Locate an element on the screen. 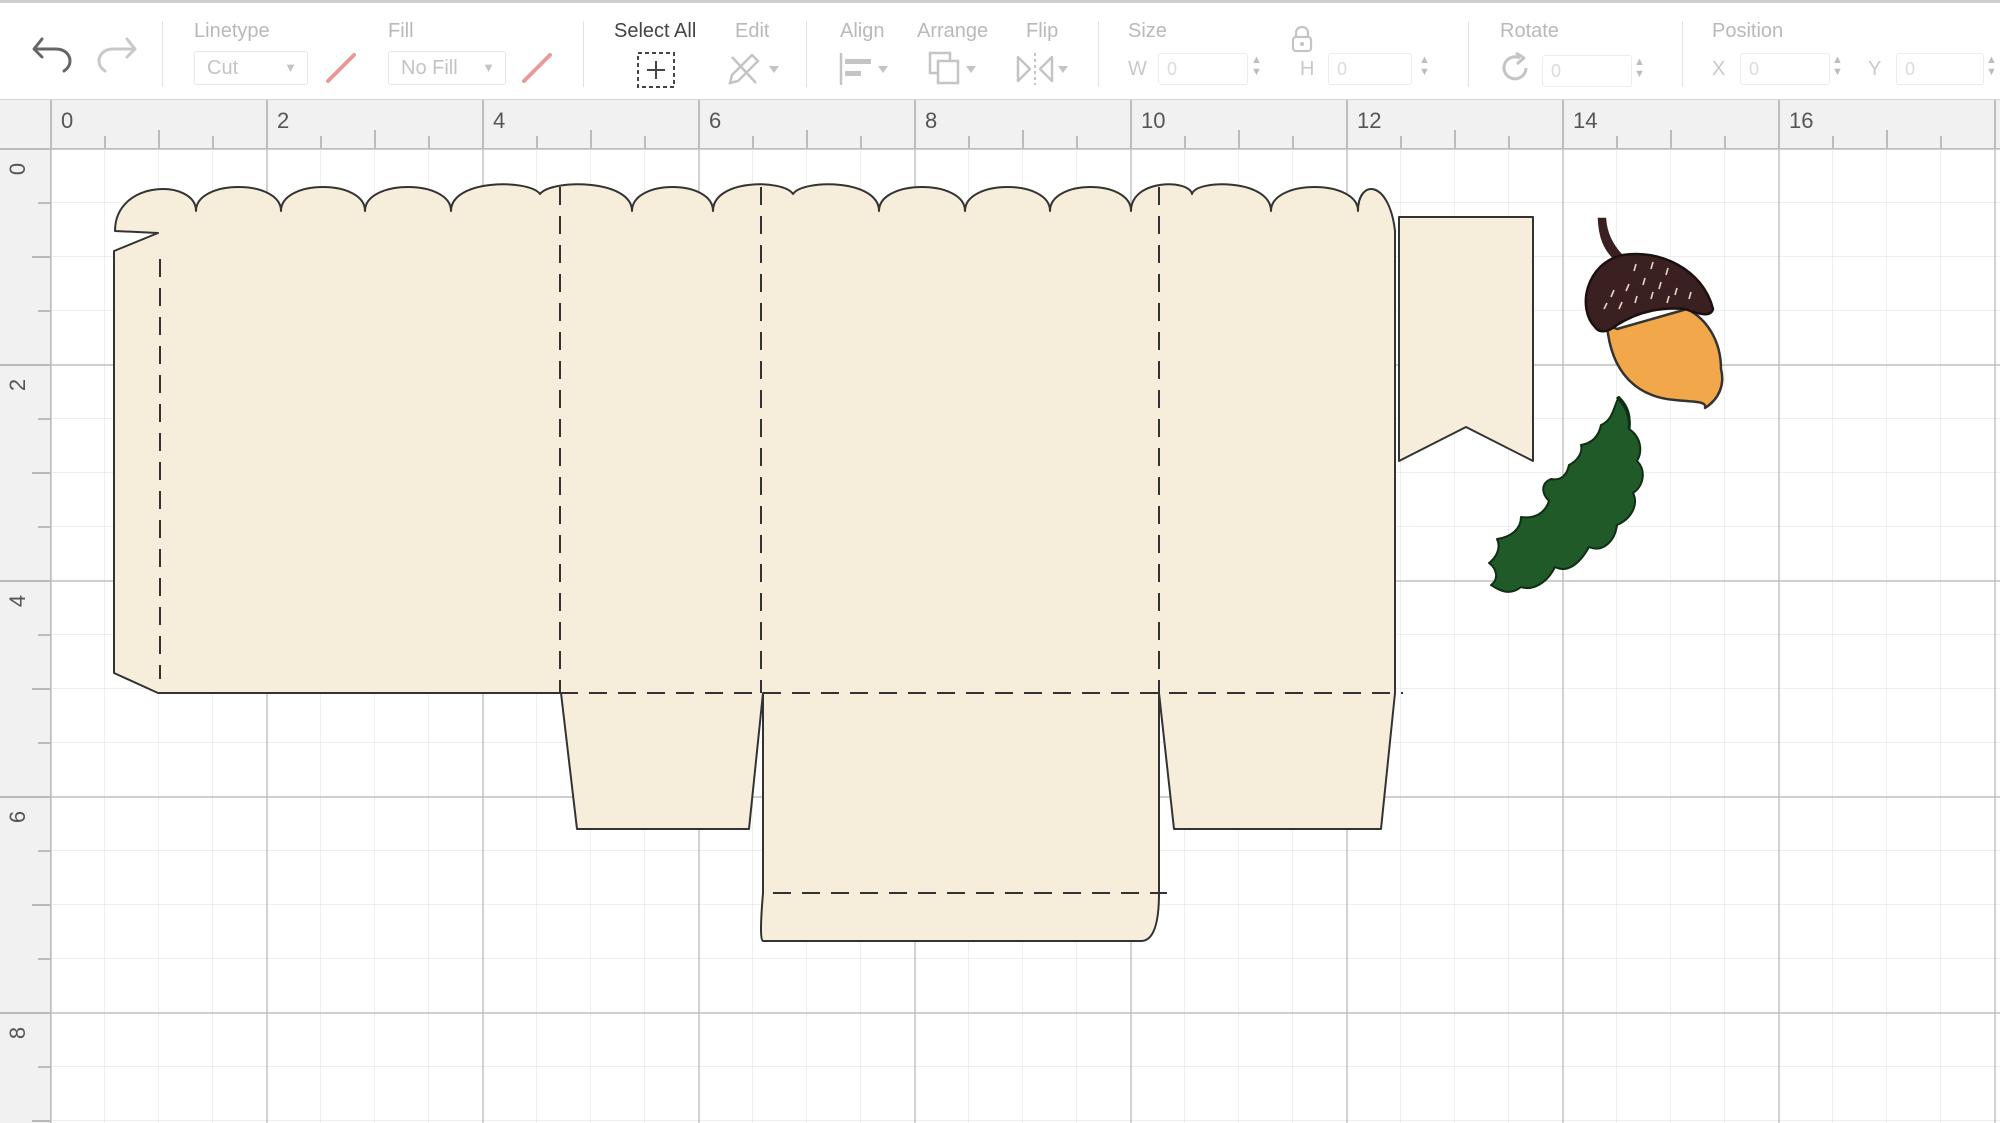 The height and width of the screenshot is (1123, 2000). fill-select: No Fill ▼ is located at coordinates (447, 68).